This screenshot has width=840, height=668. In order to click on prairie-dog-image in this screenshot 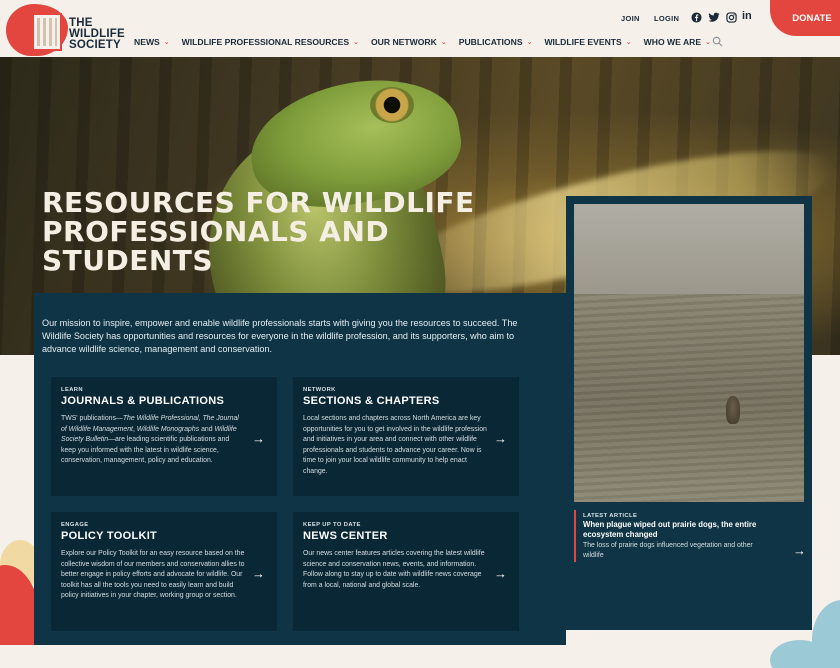, I will do `click(689, 353)`.